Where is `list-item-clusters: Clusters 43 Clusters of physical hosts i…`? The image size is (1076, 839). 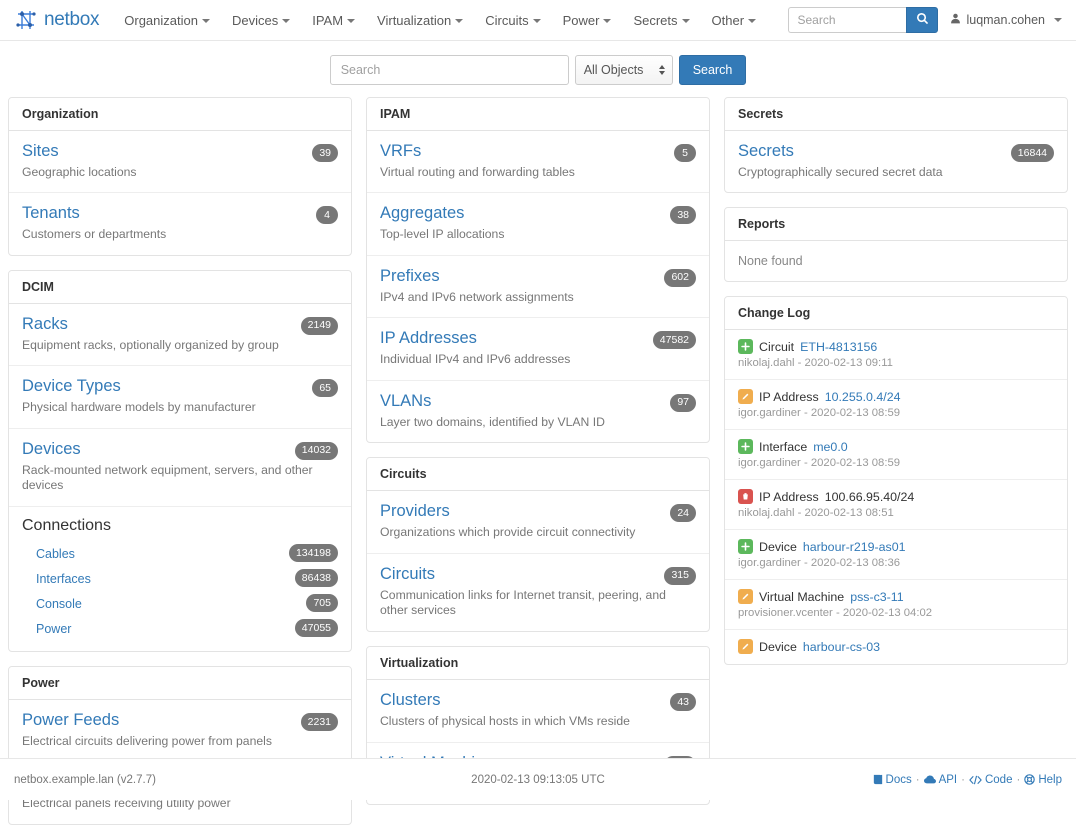 list-item-clusters: Clusters 43 Clusters of physical hosts i… is located at coordinates (538, 711).